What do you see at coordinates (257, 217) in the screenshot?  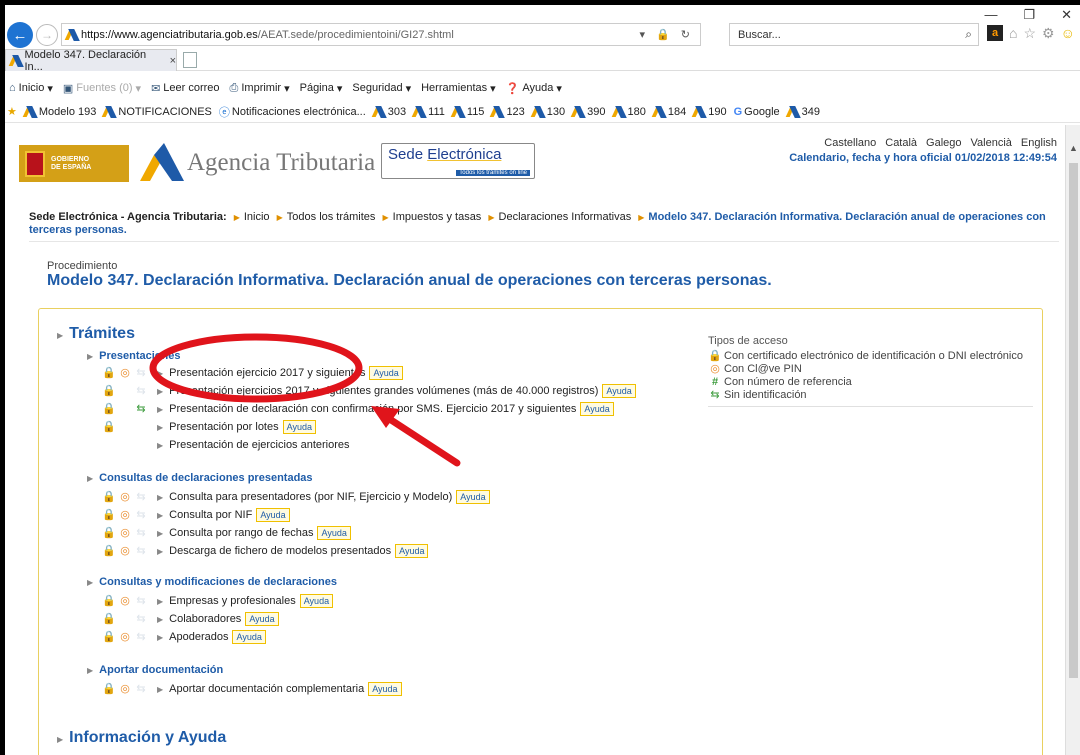 I see `breadcrumb-inicio: Inicio` at bounding box center [257, 217].